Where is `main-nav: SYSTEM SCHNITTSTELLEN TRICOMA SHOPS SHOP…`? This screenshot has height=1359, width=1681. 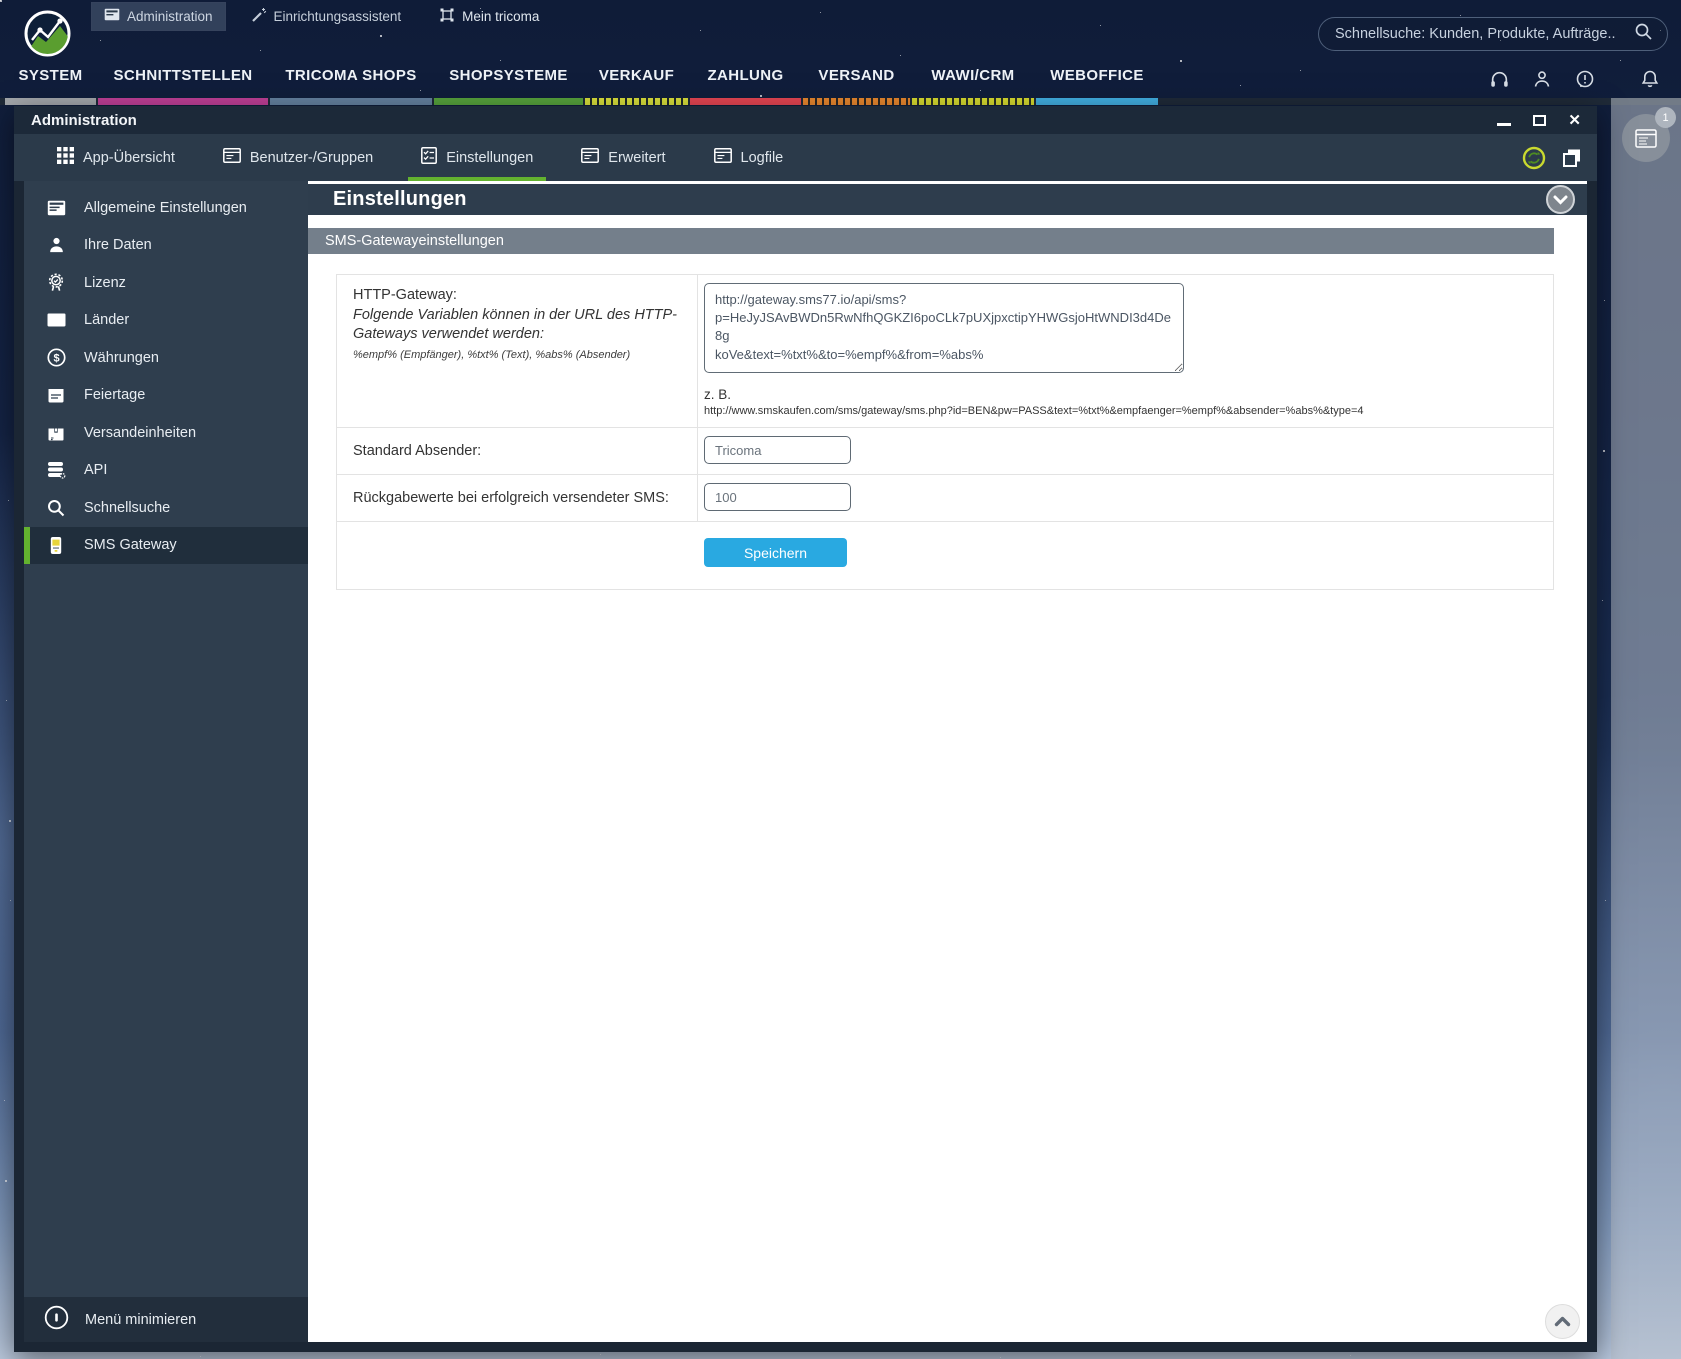
main-nav: SYSTEM SCHNITTSTELLEN TRICOMA SHOPS SHOP… is located at coordinates (581, 83).